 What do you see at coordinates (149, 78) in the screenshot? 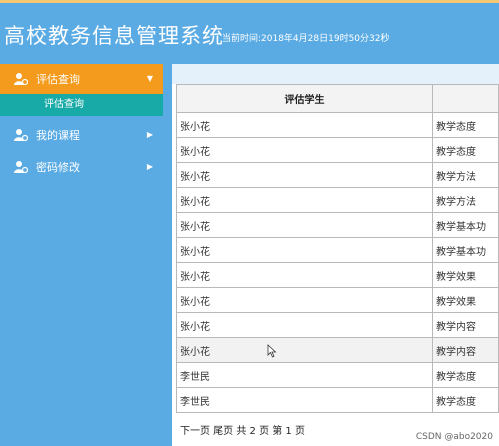
I see `chevron-down-icon: ▼` at bounding box center [149, 78].